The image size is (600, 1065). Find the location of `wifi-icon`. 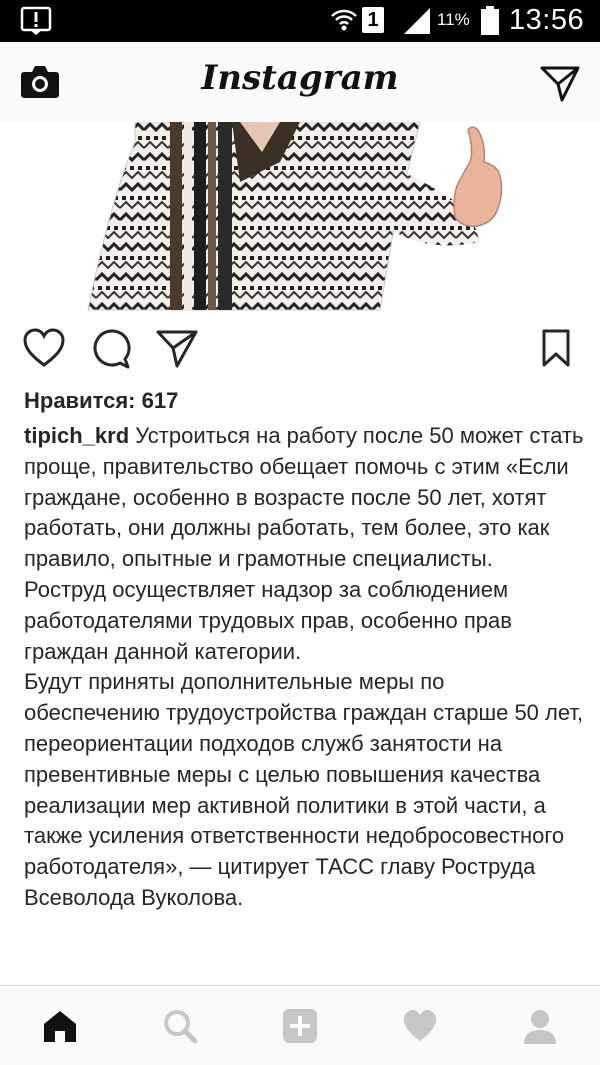

wifi-icon is located at coordinates (344, 22).